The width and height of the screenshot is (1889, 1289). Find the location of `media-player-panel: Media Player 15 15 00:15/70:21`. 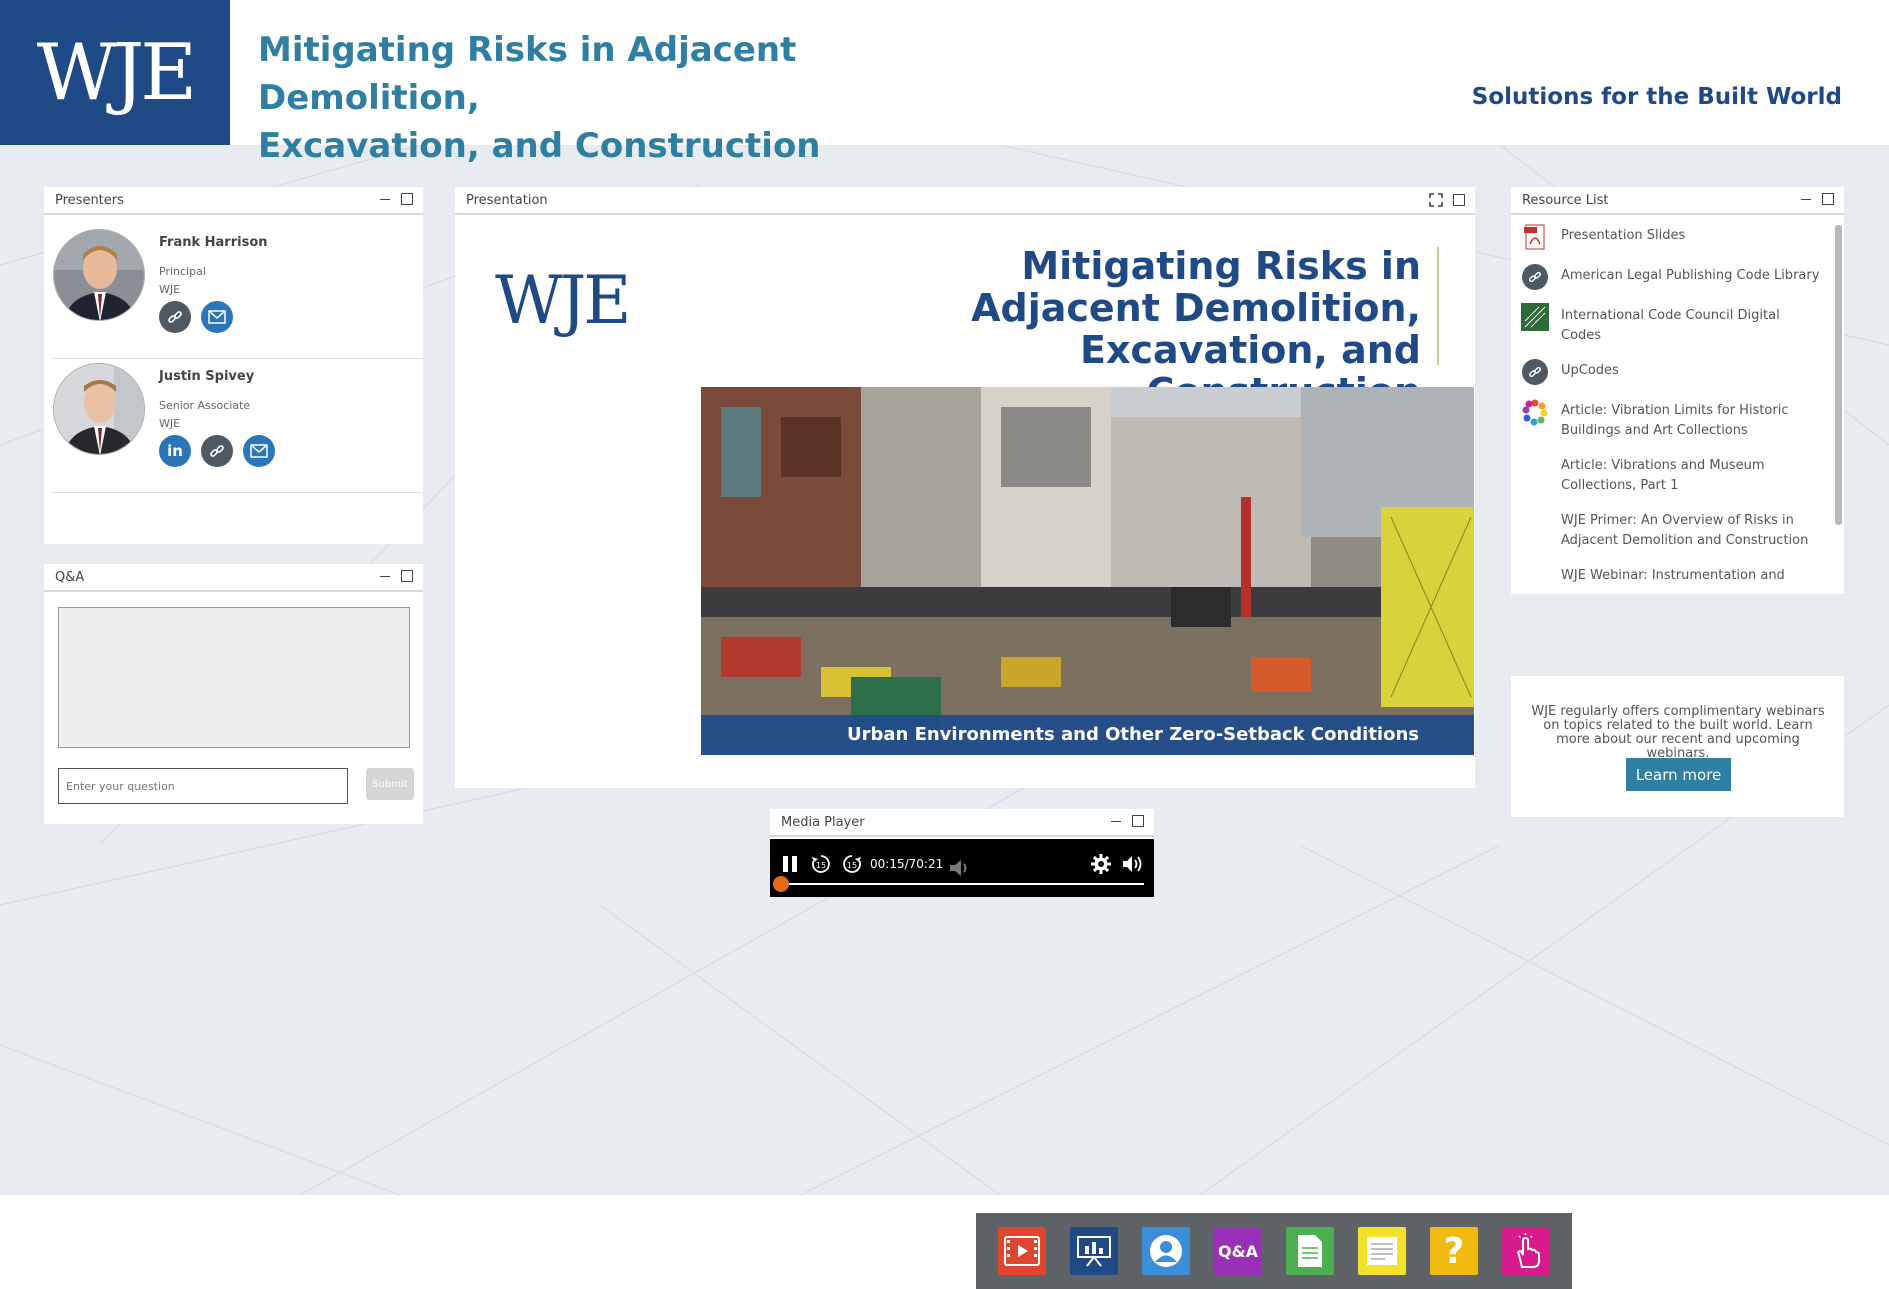

media-player-panel: Media Player 15 15 00:15/70:21 is located at coordinates (962, 853).